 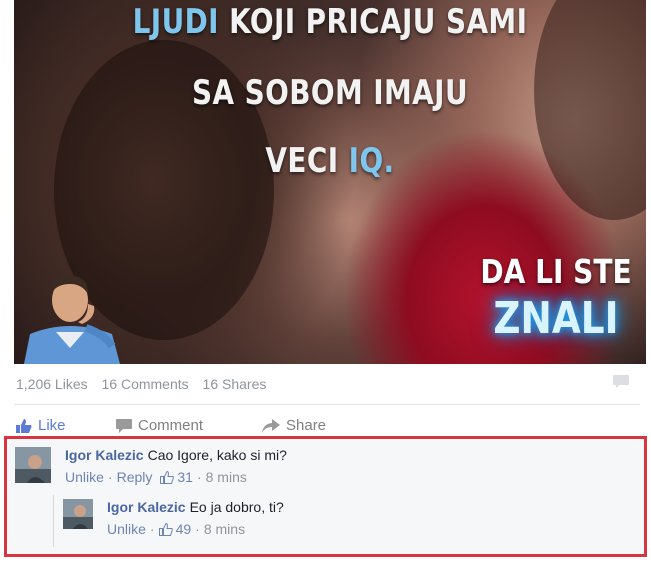 What do you see at coordinates (556, 271) in the screenshot?
I see `tagline: DA LI STE` at bounding box center [556, 271].